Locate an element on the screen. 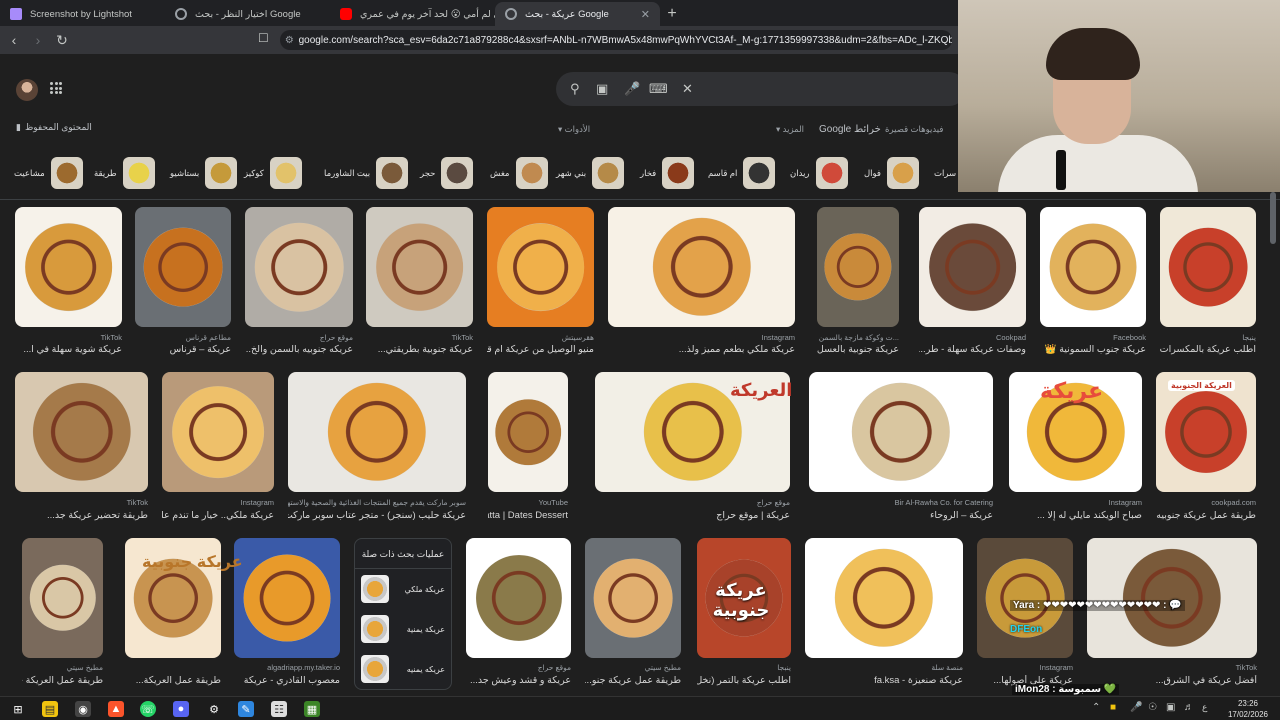  refine-chip: مغش is located at coordinates (519, 173).